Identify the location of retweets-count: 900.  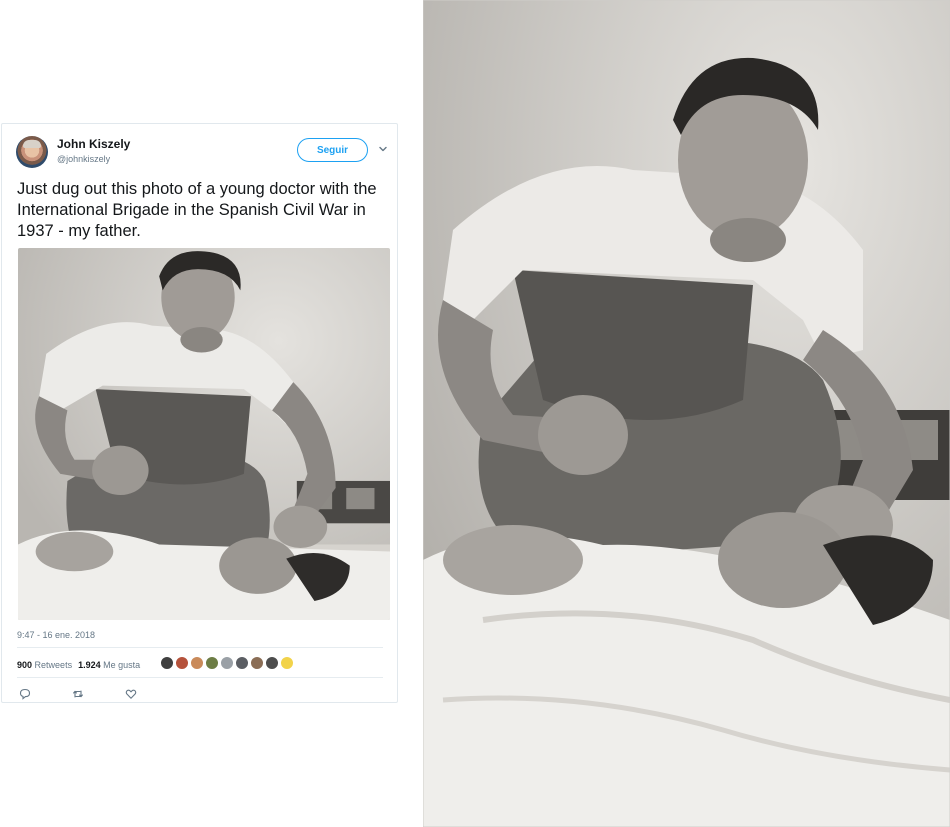
(25, 665).